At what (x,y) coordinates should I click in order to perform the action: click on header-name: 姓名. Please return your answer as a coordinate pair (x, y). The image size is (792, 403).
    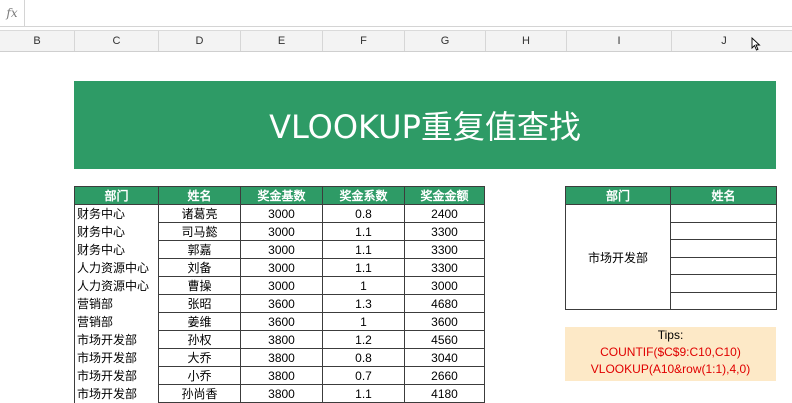
    Looking at the image, I should click on (199, 195).